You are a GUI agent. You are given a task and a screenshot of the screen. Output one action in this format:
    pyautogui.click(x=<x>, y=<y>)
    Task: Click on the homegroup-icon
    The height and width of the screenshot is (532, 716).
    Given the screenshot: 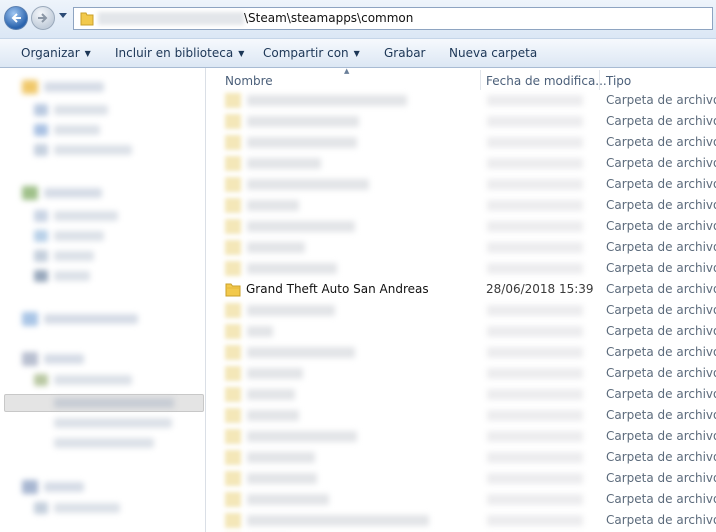 What is the action you would take?
    pyautogui.click(x=30, y=319)
    